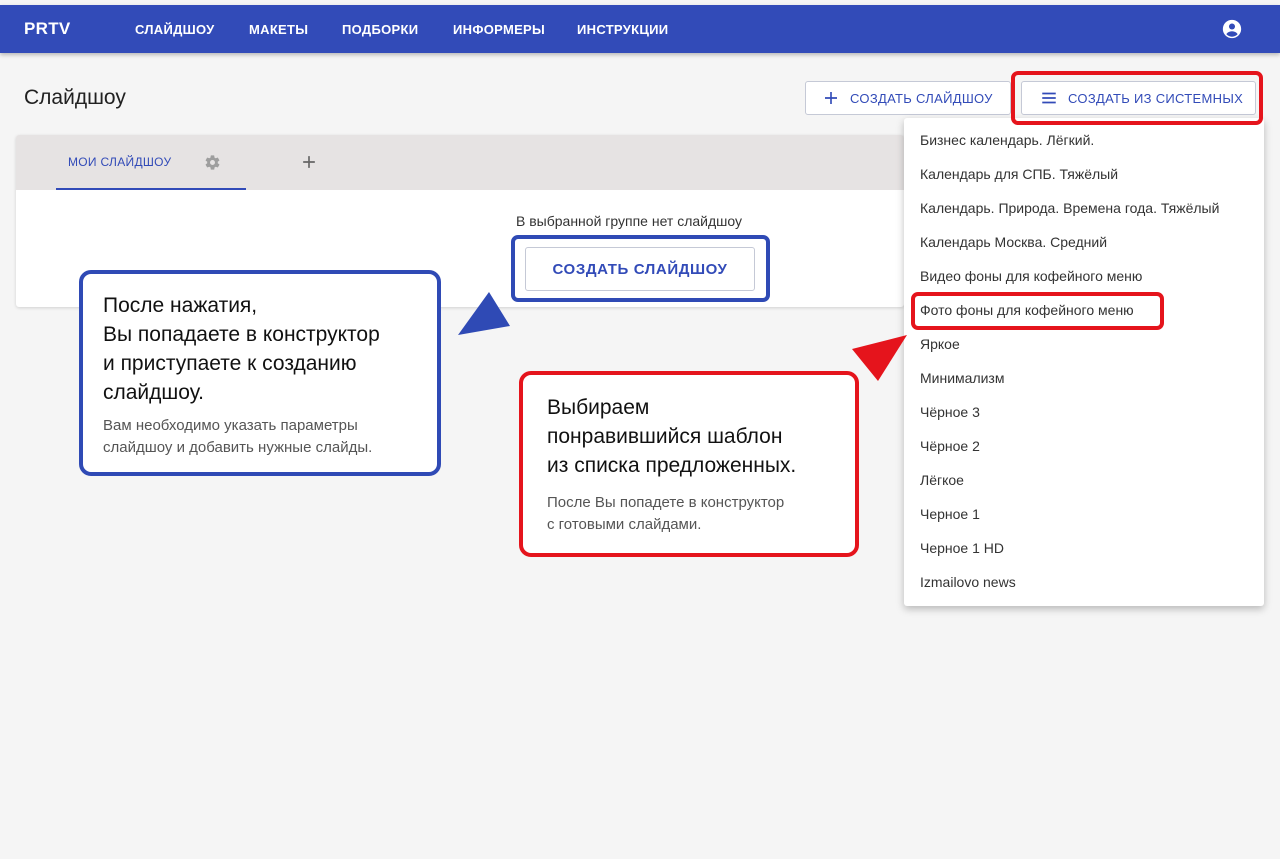 This screenshot has height=859, width=1280. What do you see at coordinates (484, 313) in the screenshot?
I see `blue-arrow-icon` at bounding box center [484, 313].